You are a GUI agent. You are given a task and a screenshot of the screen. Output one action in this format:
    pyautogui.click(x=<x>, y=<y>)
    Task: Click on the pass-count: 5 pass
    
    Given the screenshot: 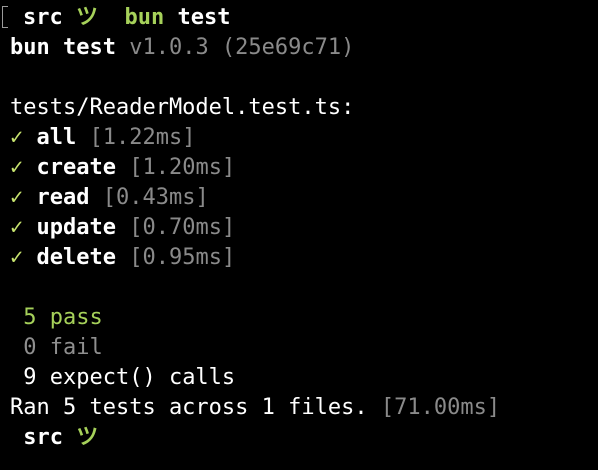 What is the action you would take?
    pyautogui.click(x=63, y=317)
    